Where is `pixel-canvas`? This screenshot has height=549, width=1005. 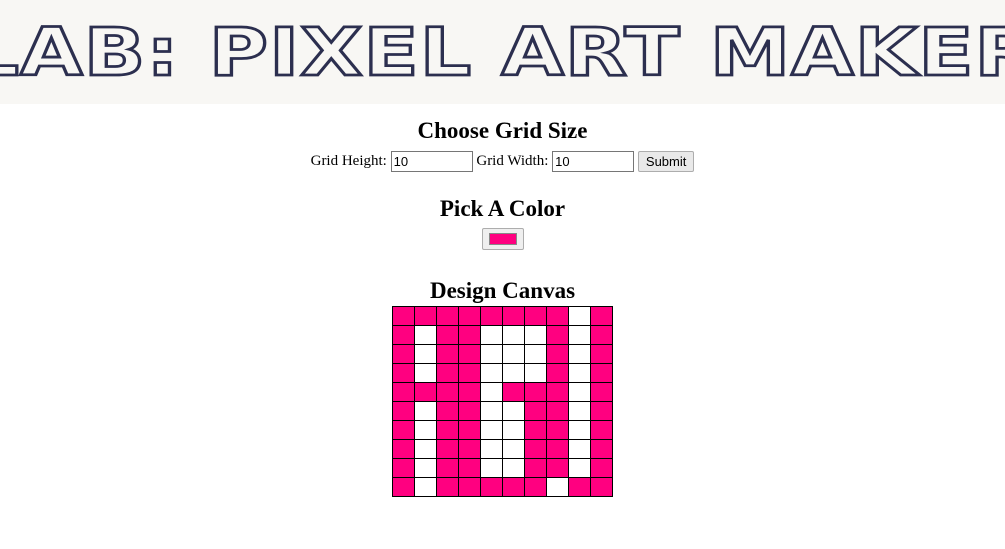 pixel-canvas is located at coordinates (502, 401).